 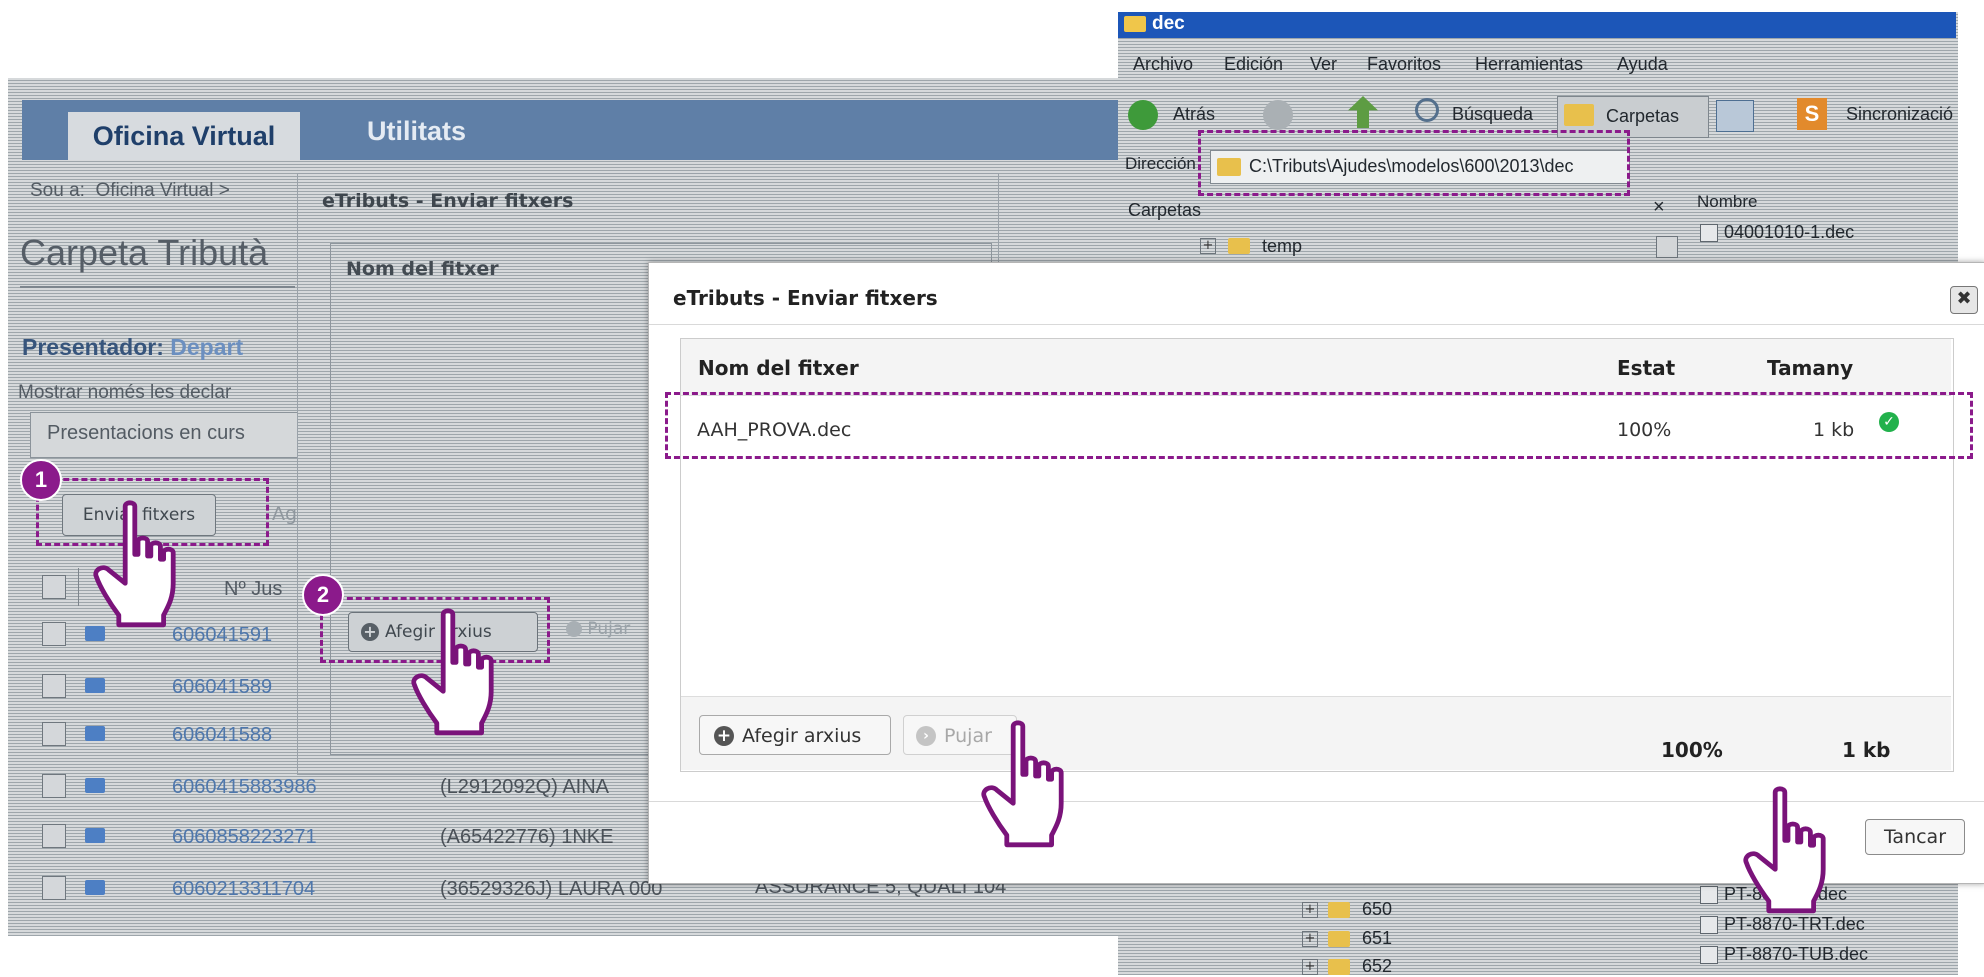 I want to click on close-icon: ✖, so click(x=1964, y=300).